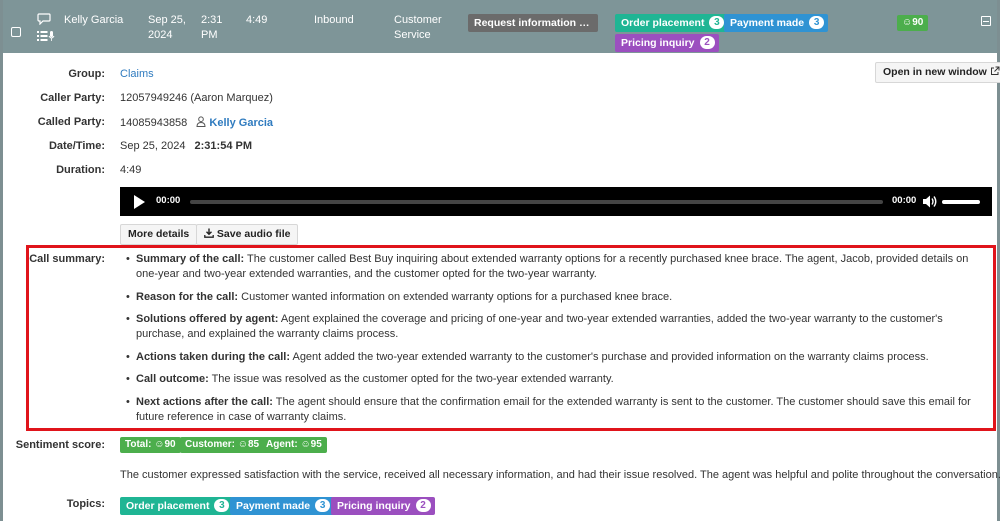  Describe the element at coordinates (196, 98) in the screenshot. I see `caller-party-value: 12057949246 (Aaron Marquez)` at that location.